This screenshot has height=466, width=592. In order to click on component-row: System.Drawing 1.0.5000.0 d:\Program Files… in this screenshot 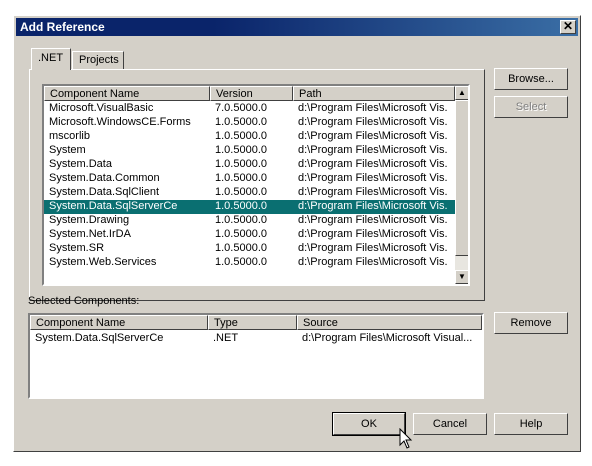, I will do `click(249, 221)`.